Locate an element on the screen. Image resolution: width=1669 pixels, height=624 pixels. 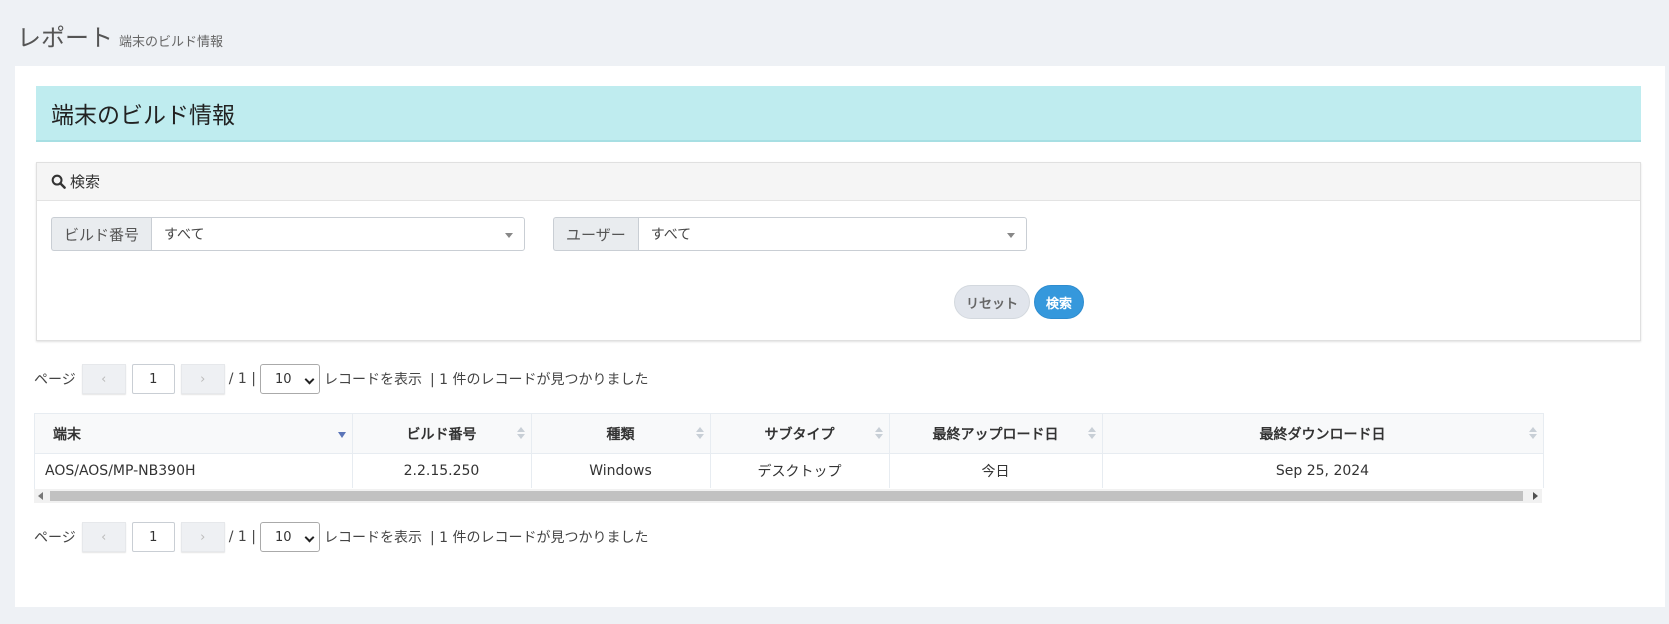
table-header-row: 端末 ビルド番号 種類 サブタイプ 最終アップロード日 最終ダウンロード日 is located at coordinates (789, 433).